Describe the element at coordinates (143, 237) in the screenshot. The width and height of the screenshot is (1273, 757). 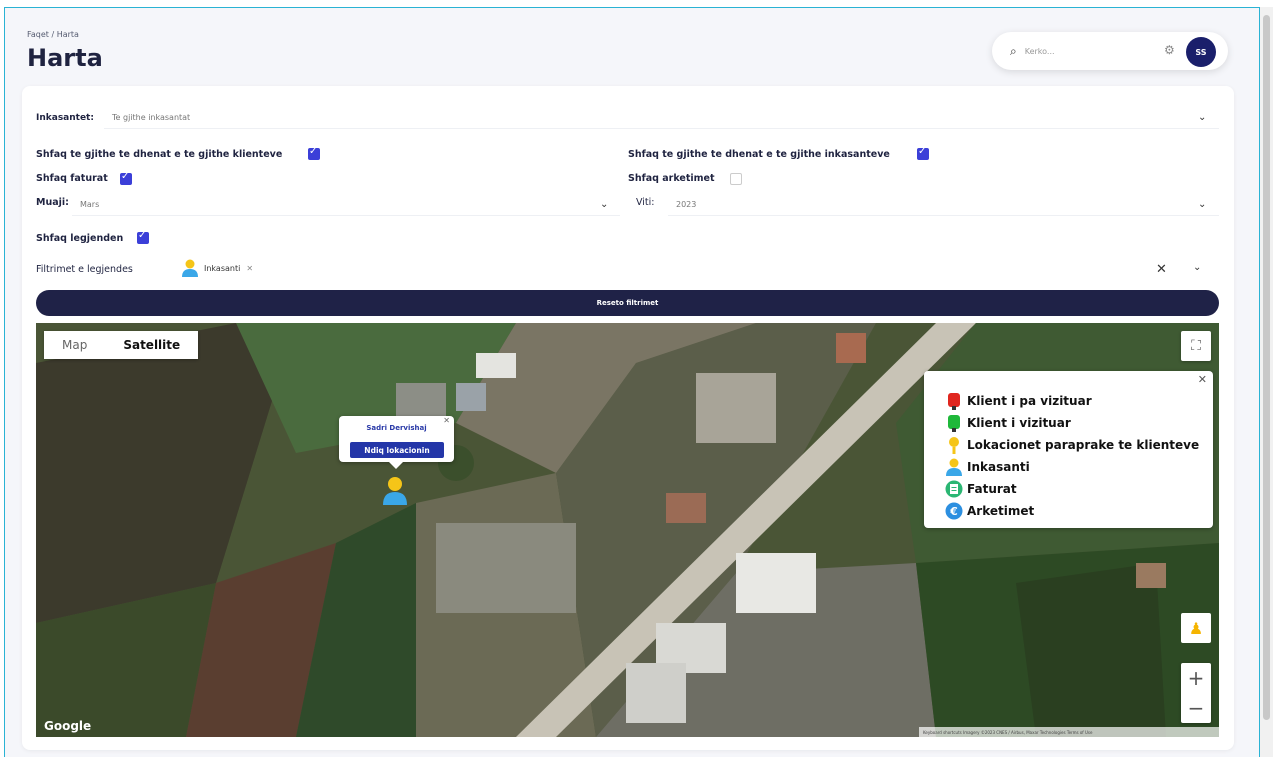
I see `show-legend-checkbox` at that location.